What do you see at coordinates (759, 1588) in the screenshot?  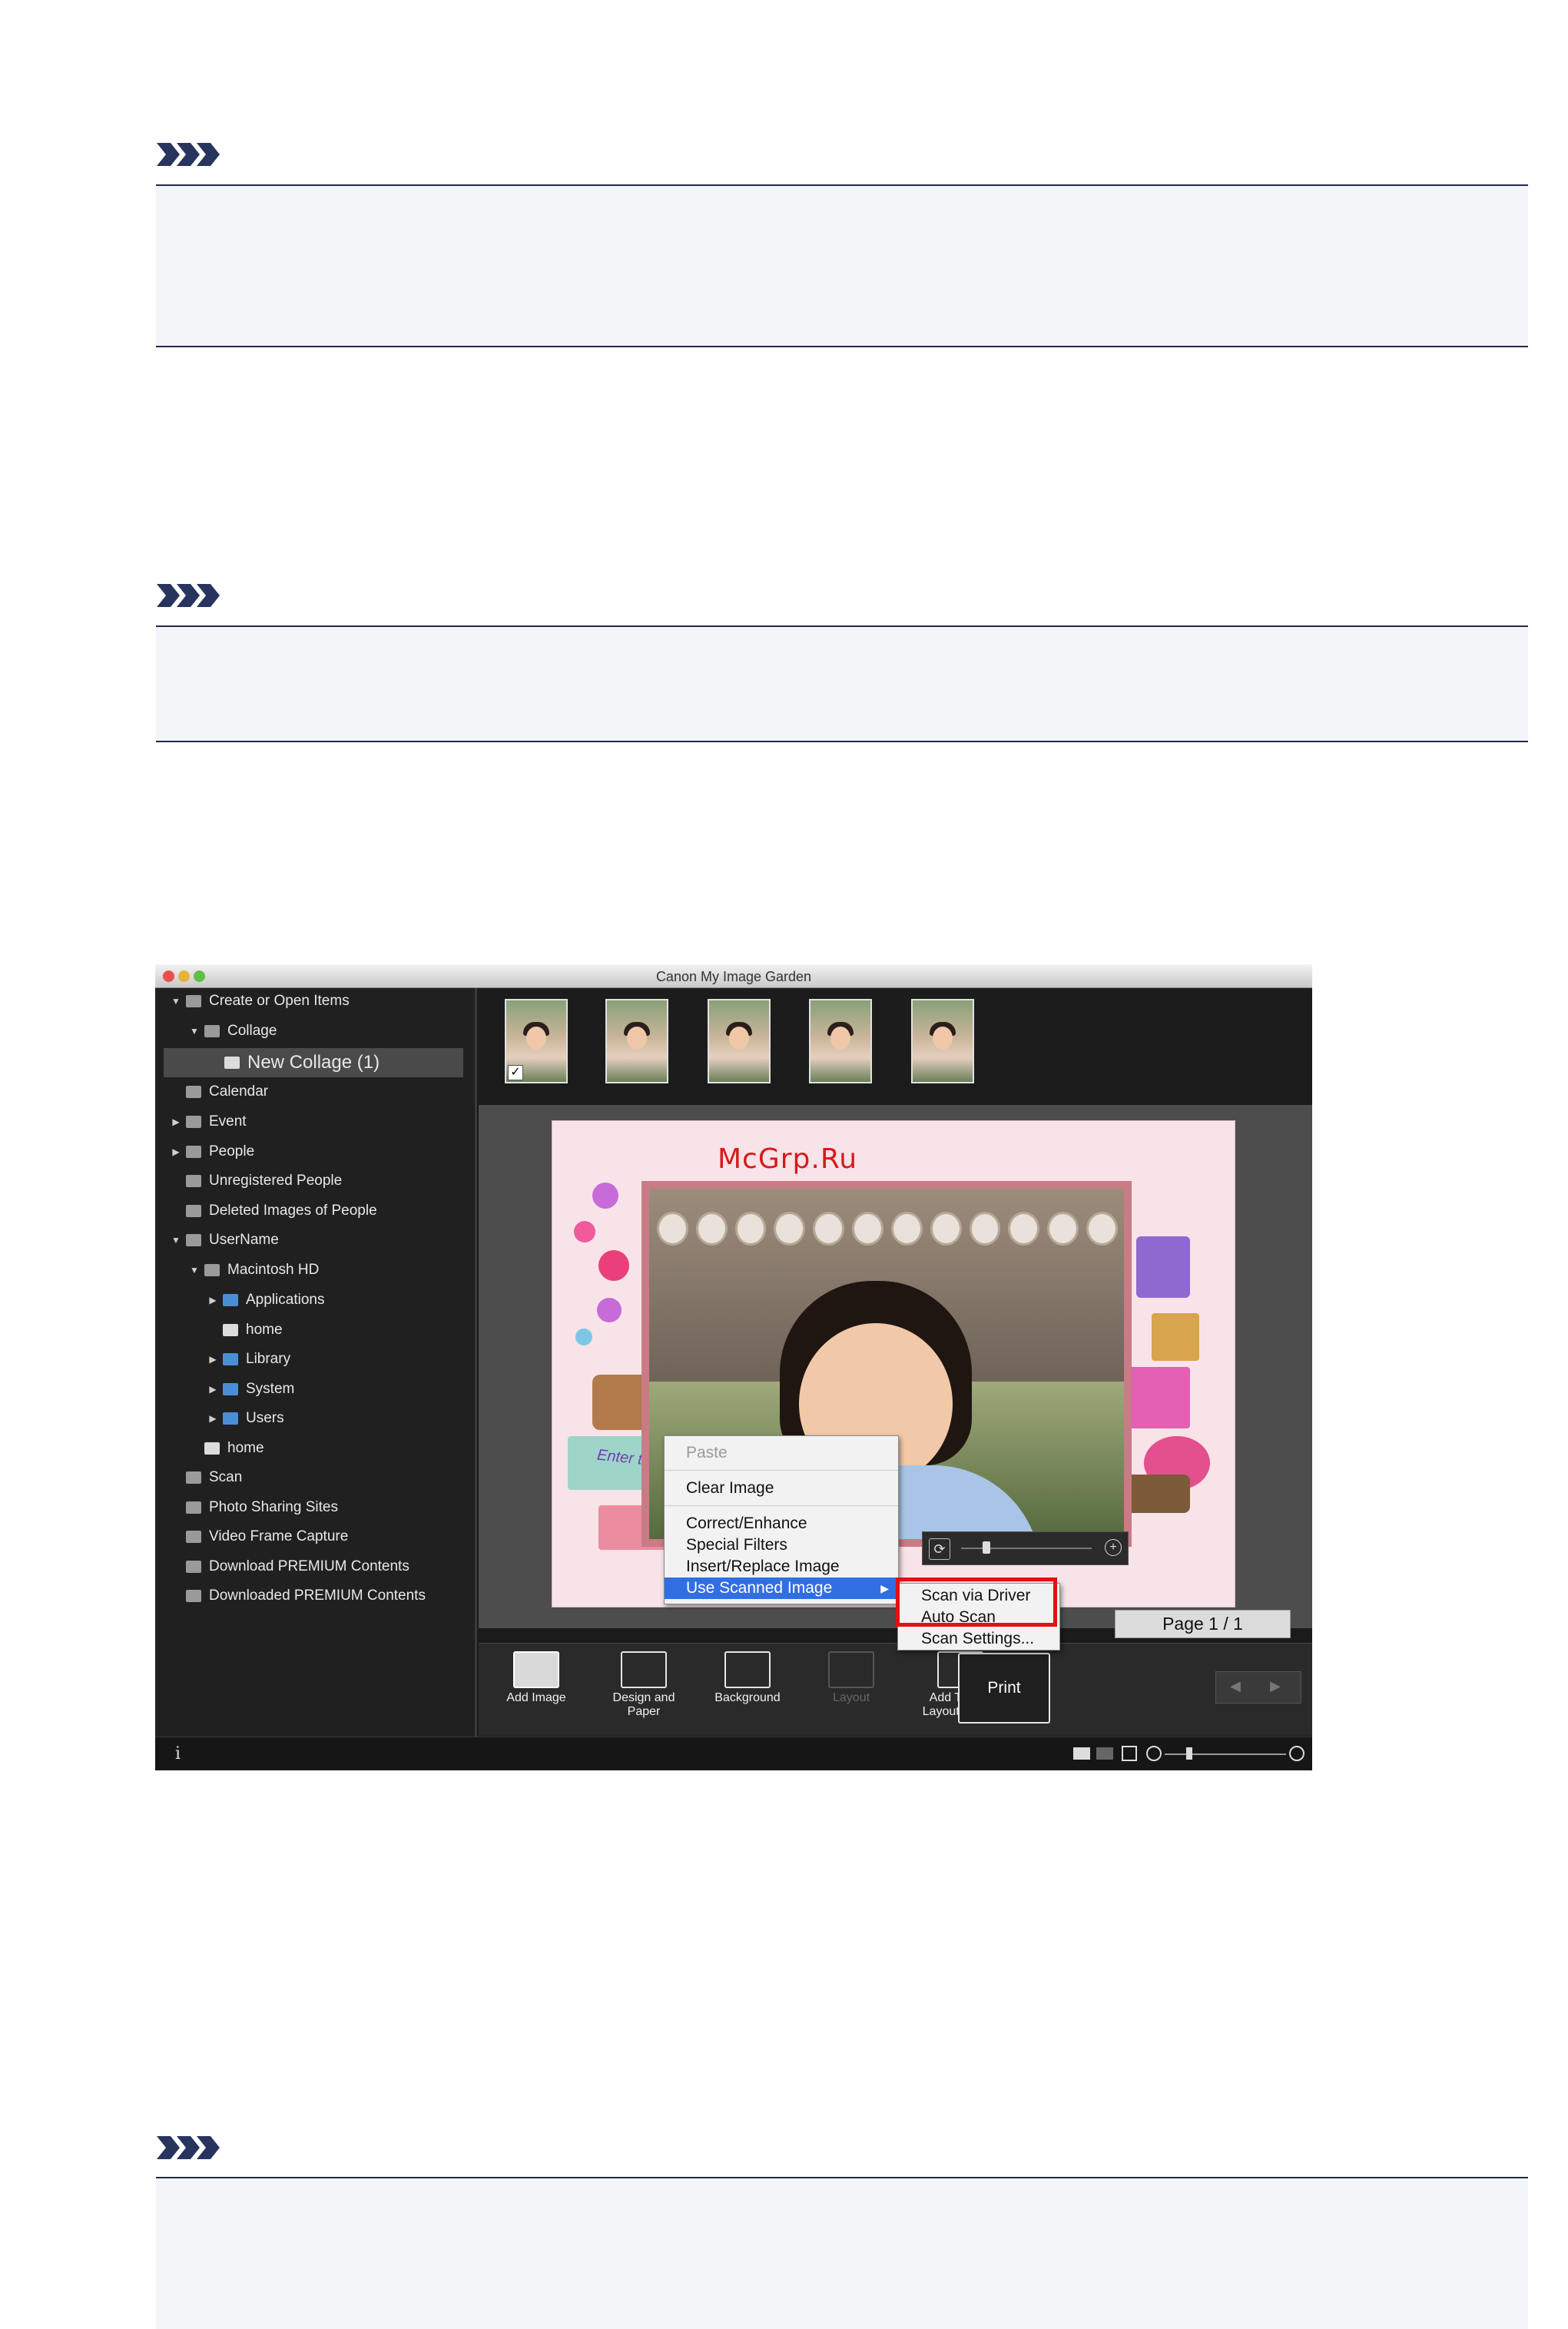 I see `menu-item-label: Use Scanned Image` at bounding box center [759, 1588].